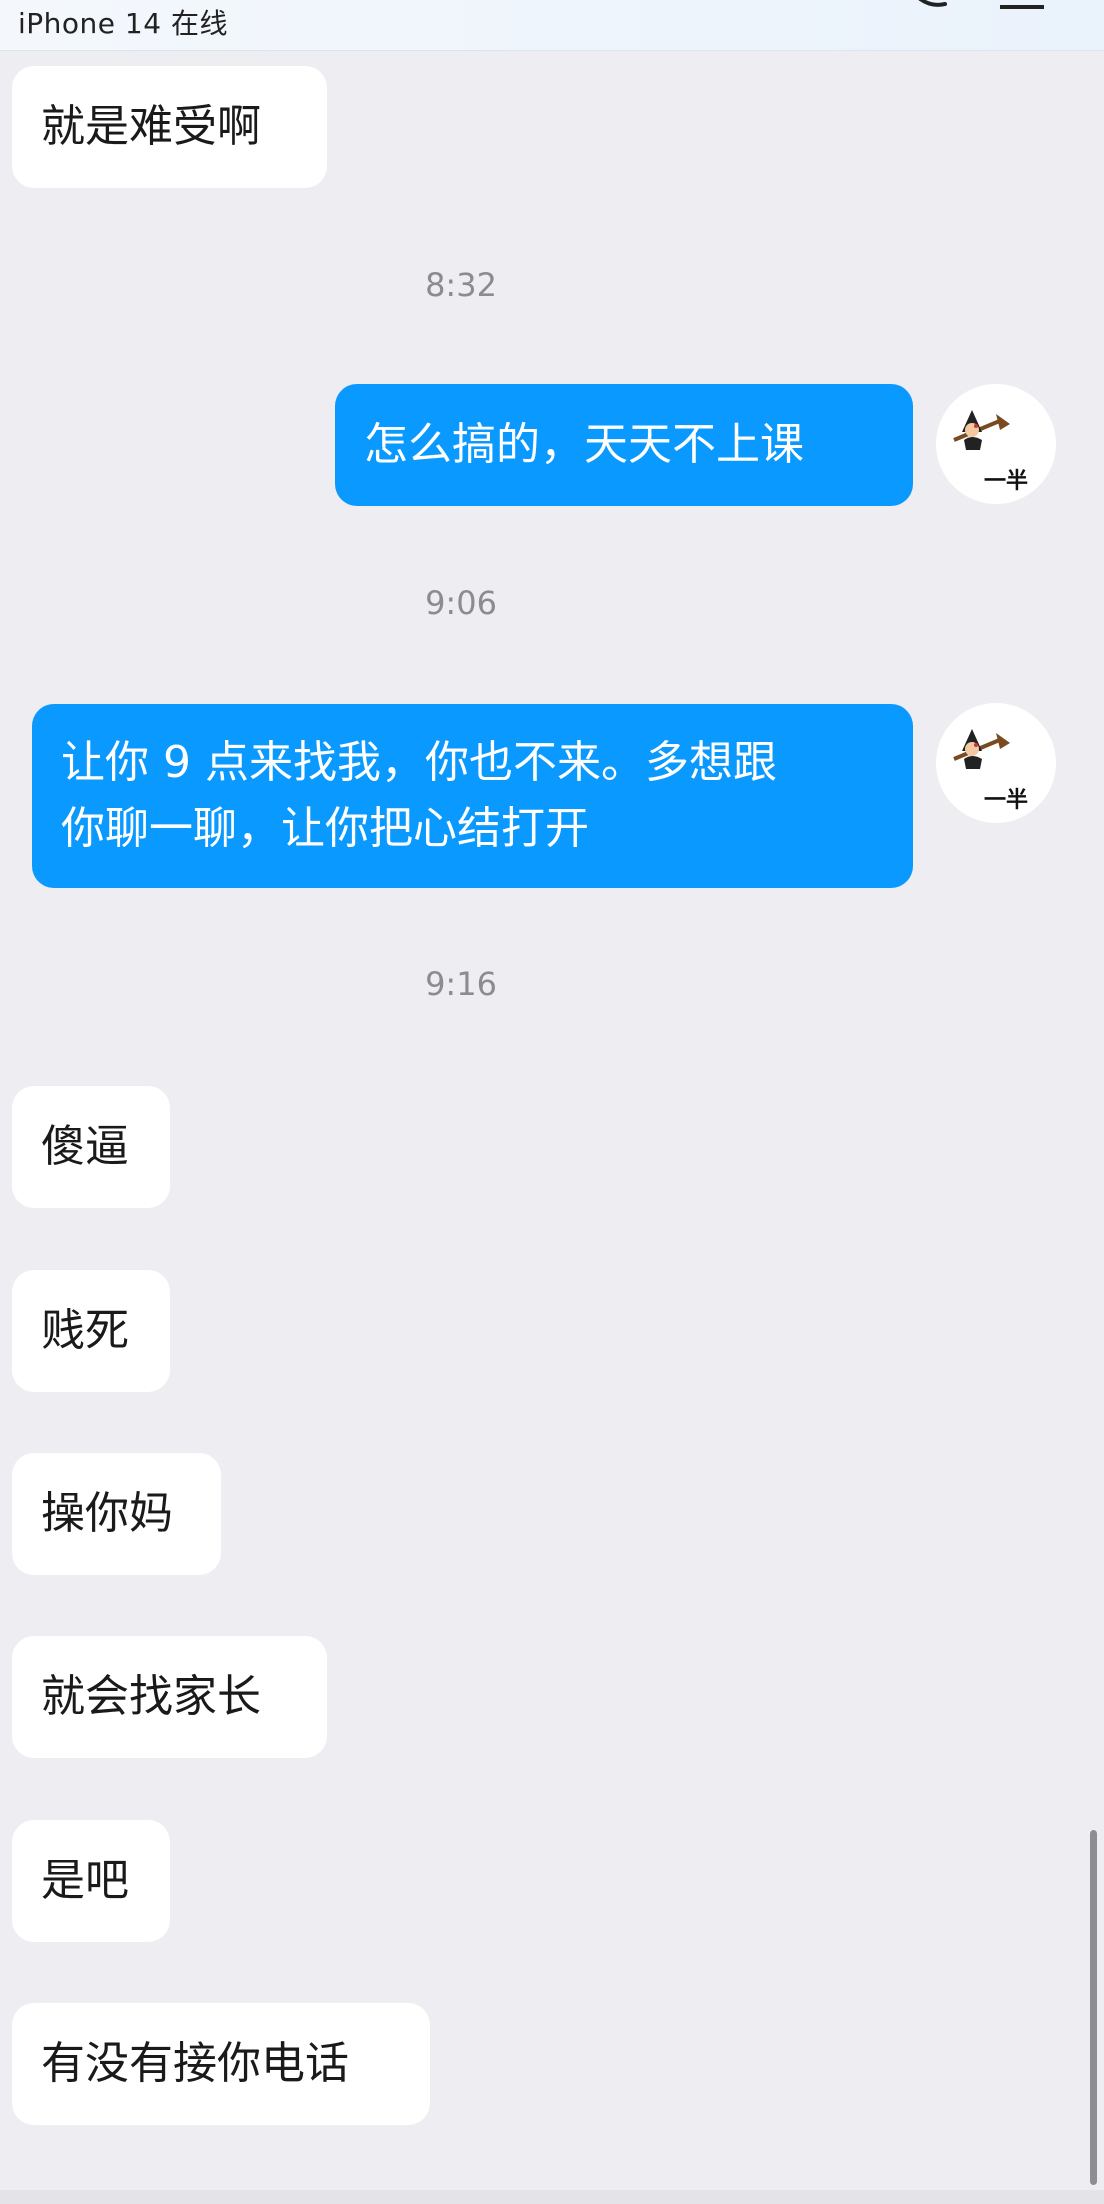 The image size is (1104, 2204). What do you see at coordinates (1022, 5) in the screenshot?
I see `menu-icon` at bounding box center [1022, 5].